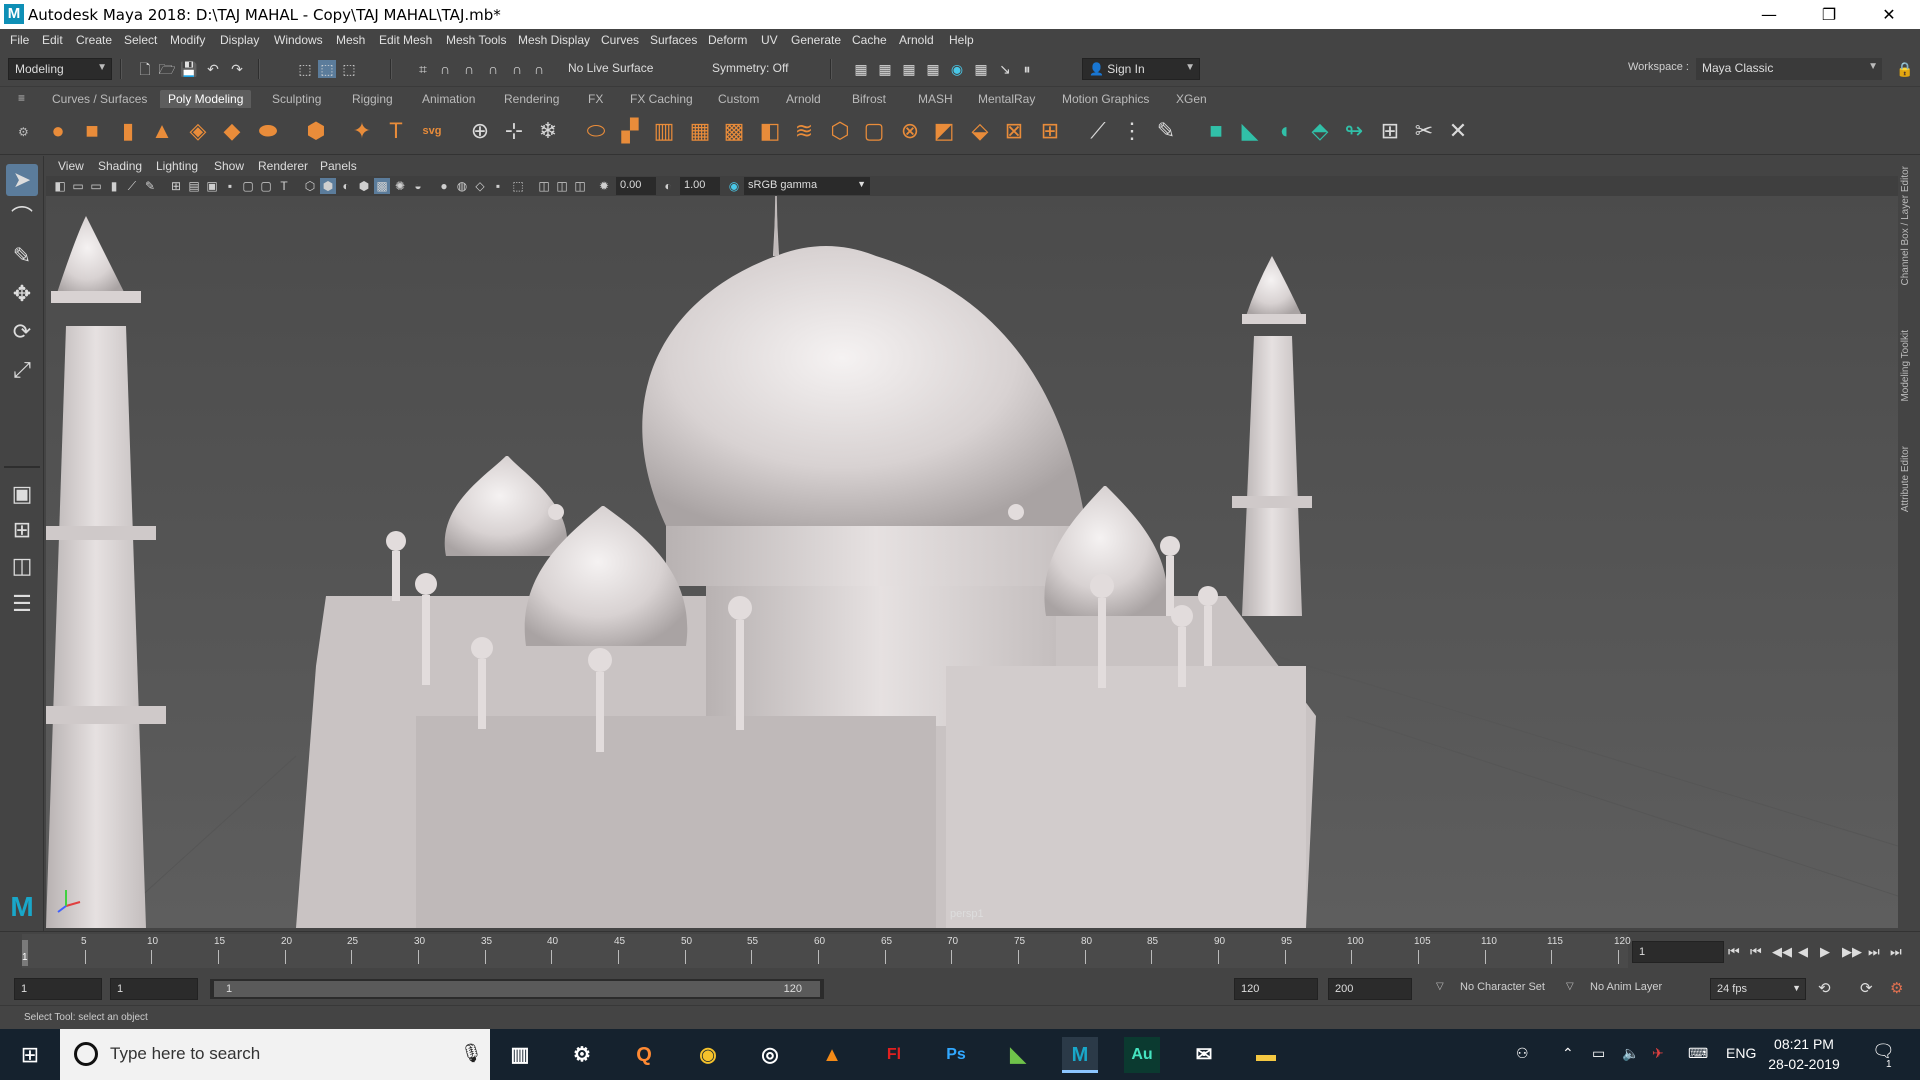  I want to click on mode-dropdown: Modeling ▼, so click(60, 69).